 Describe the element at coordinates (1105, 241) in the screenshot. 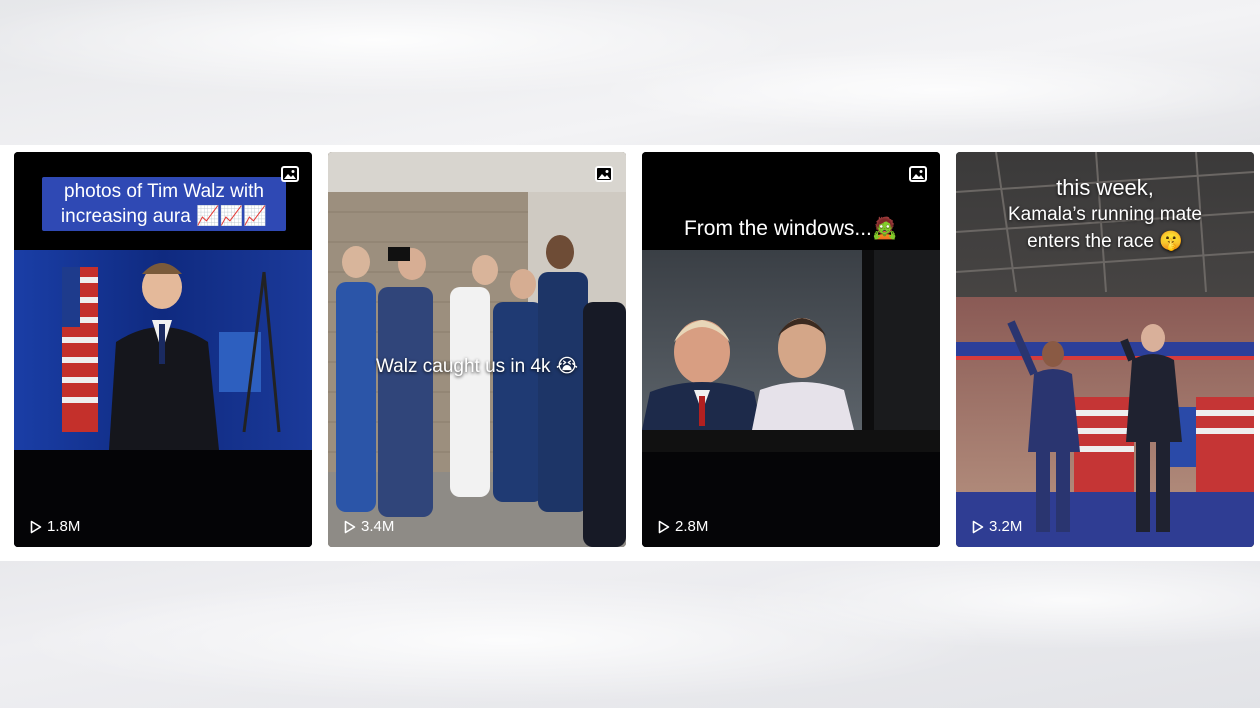

I see `caption-line: enters the race 🤫` at that location.